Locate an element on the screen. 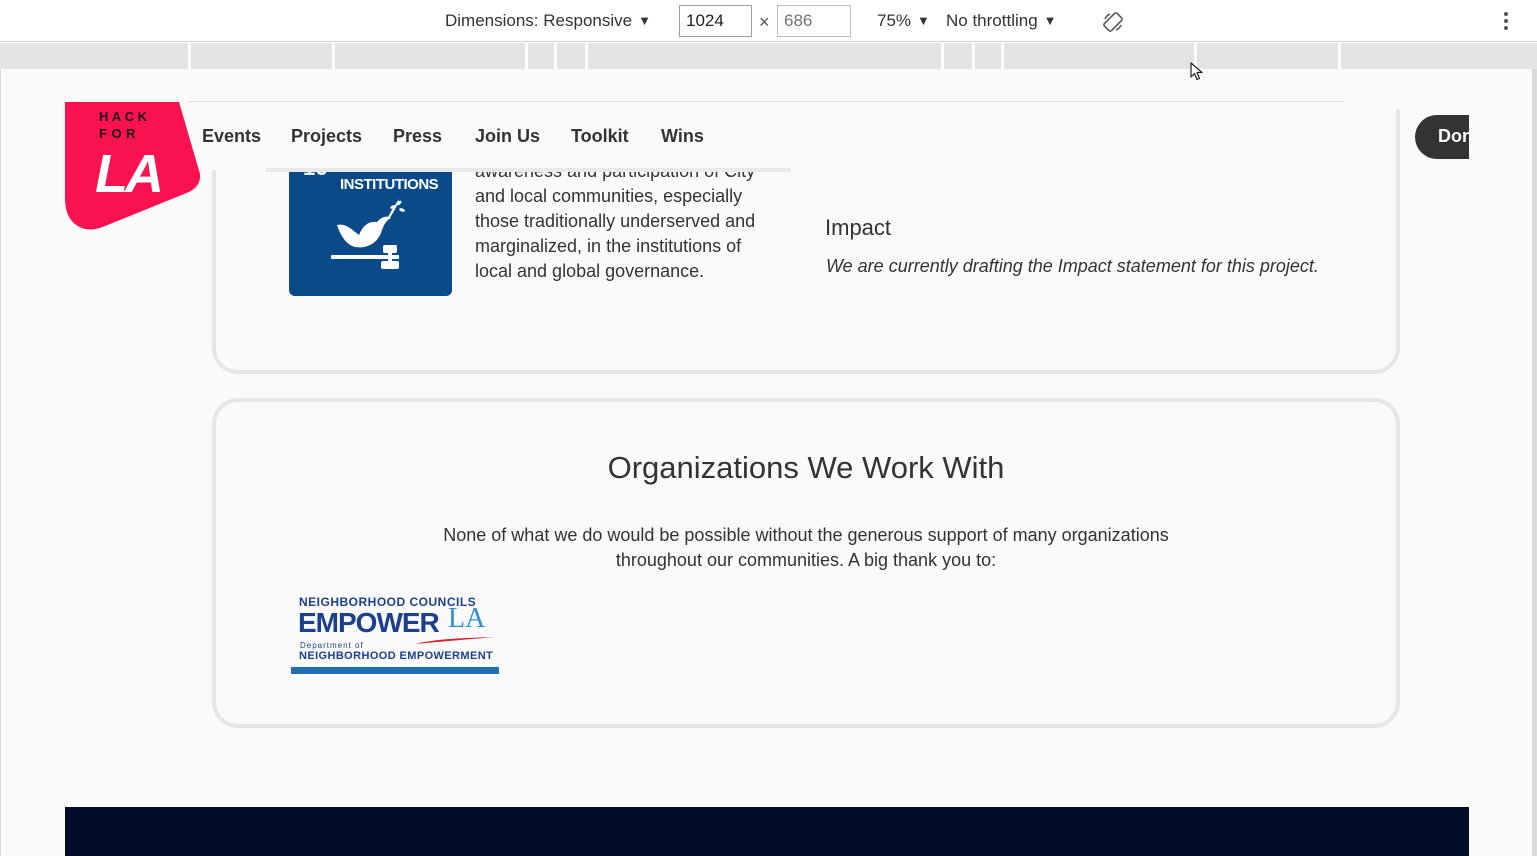  media-query-ruler is located at coordinates (768, 56).